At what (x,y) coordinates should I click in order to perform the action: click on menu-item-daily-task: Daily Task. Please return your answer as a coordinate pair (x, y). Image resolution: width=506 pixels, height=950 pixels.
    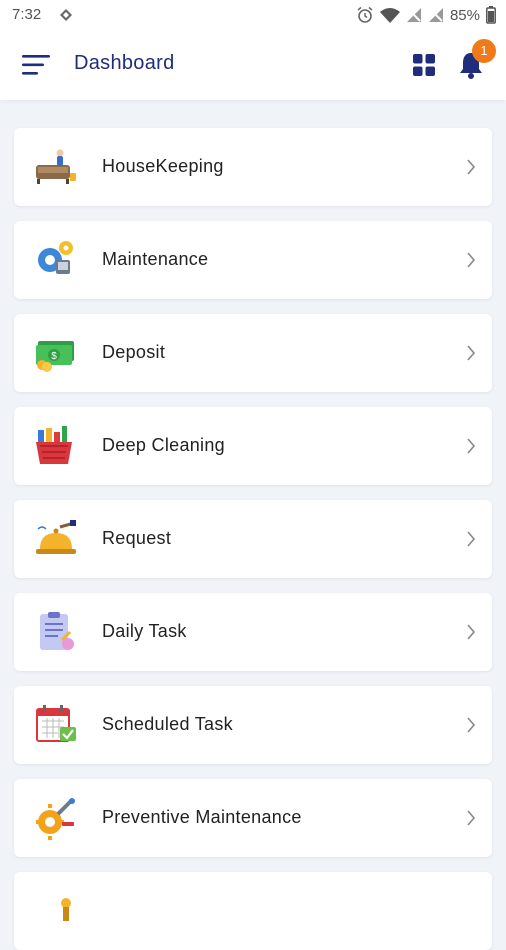
    Looking at the image, I should click on (253, 632).